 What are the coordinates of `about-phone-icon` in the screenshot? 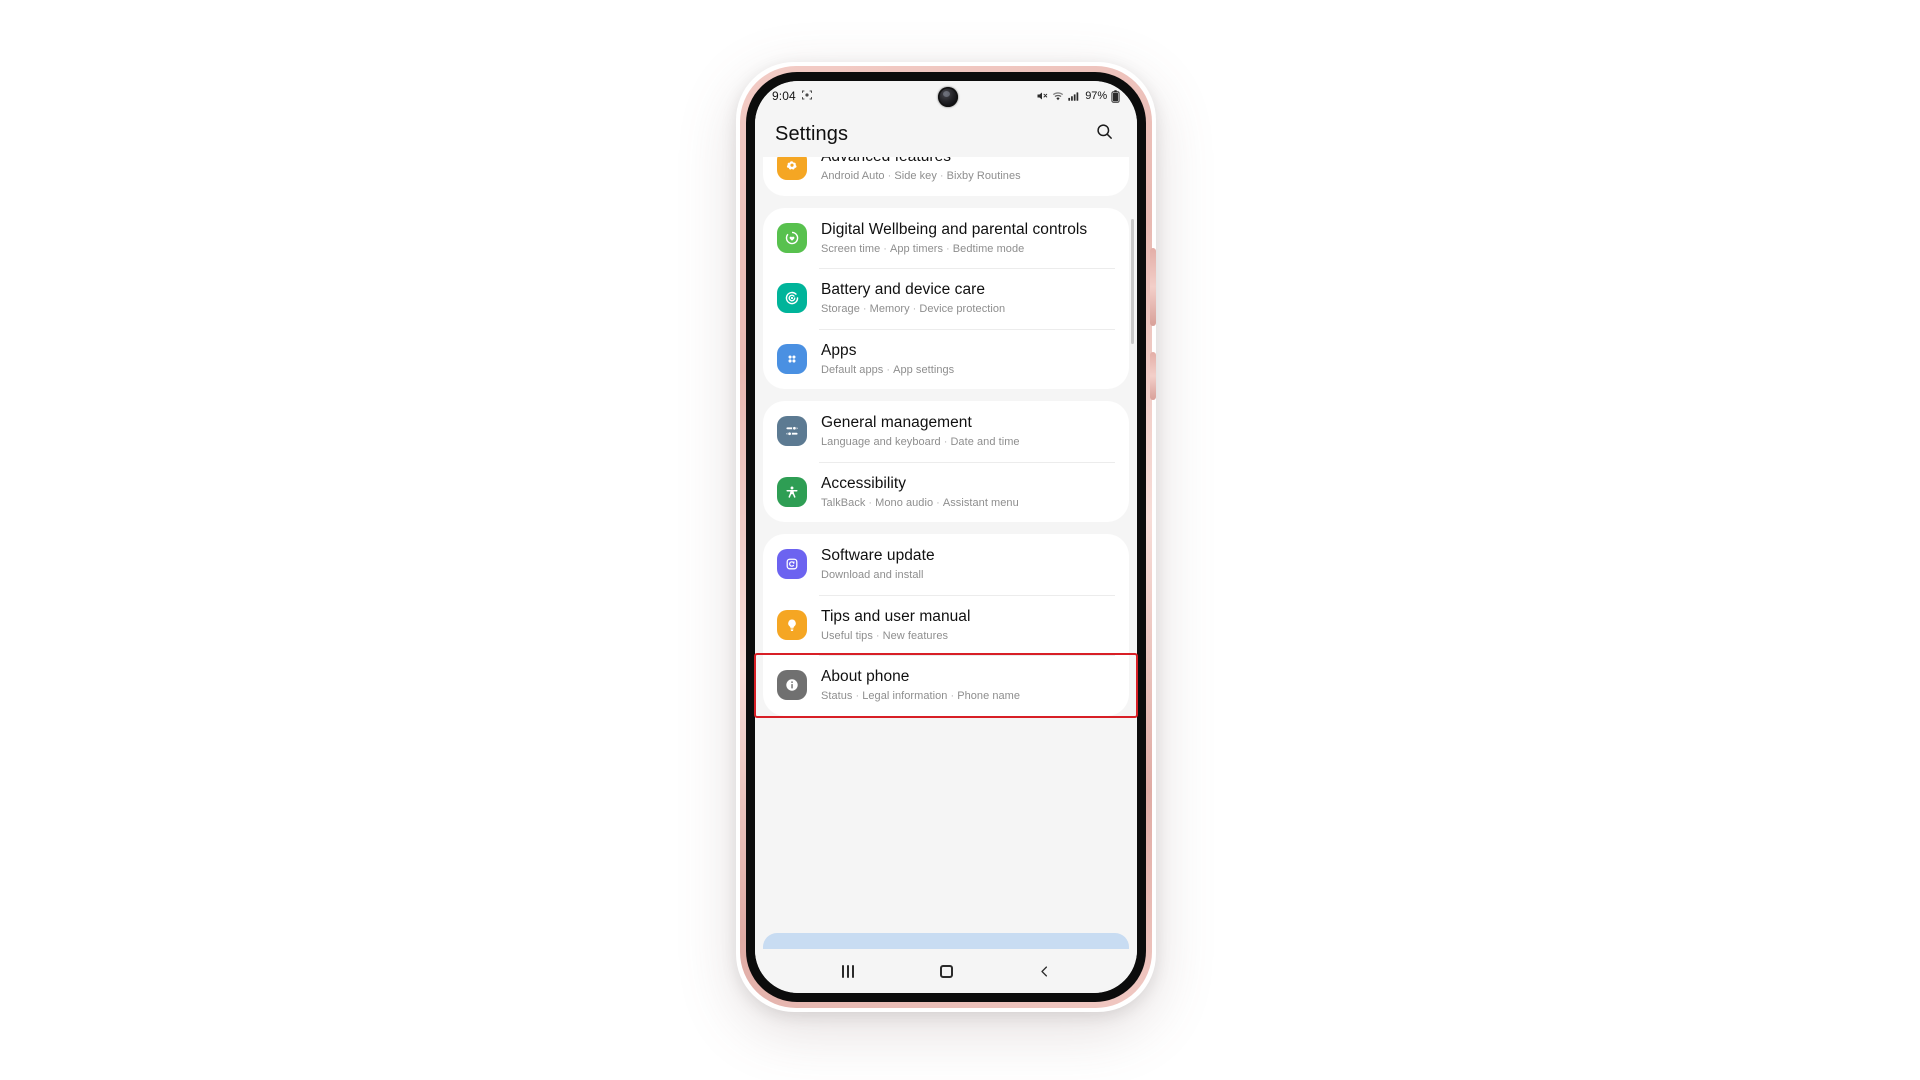 It's located at (792, 685).